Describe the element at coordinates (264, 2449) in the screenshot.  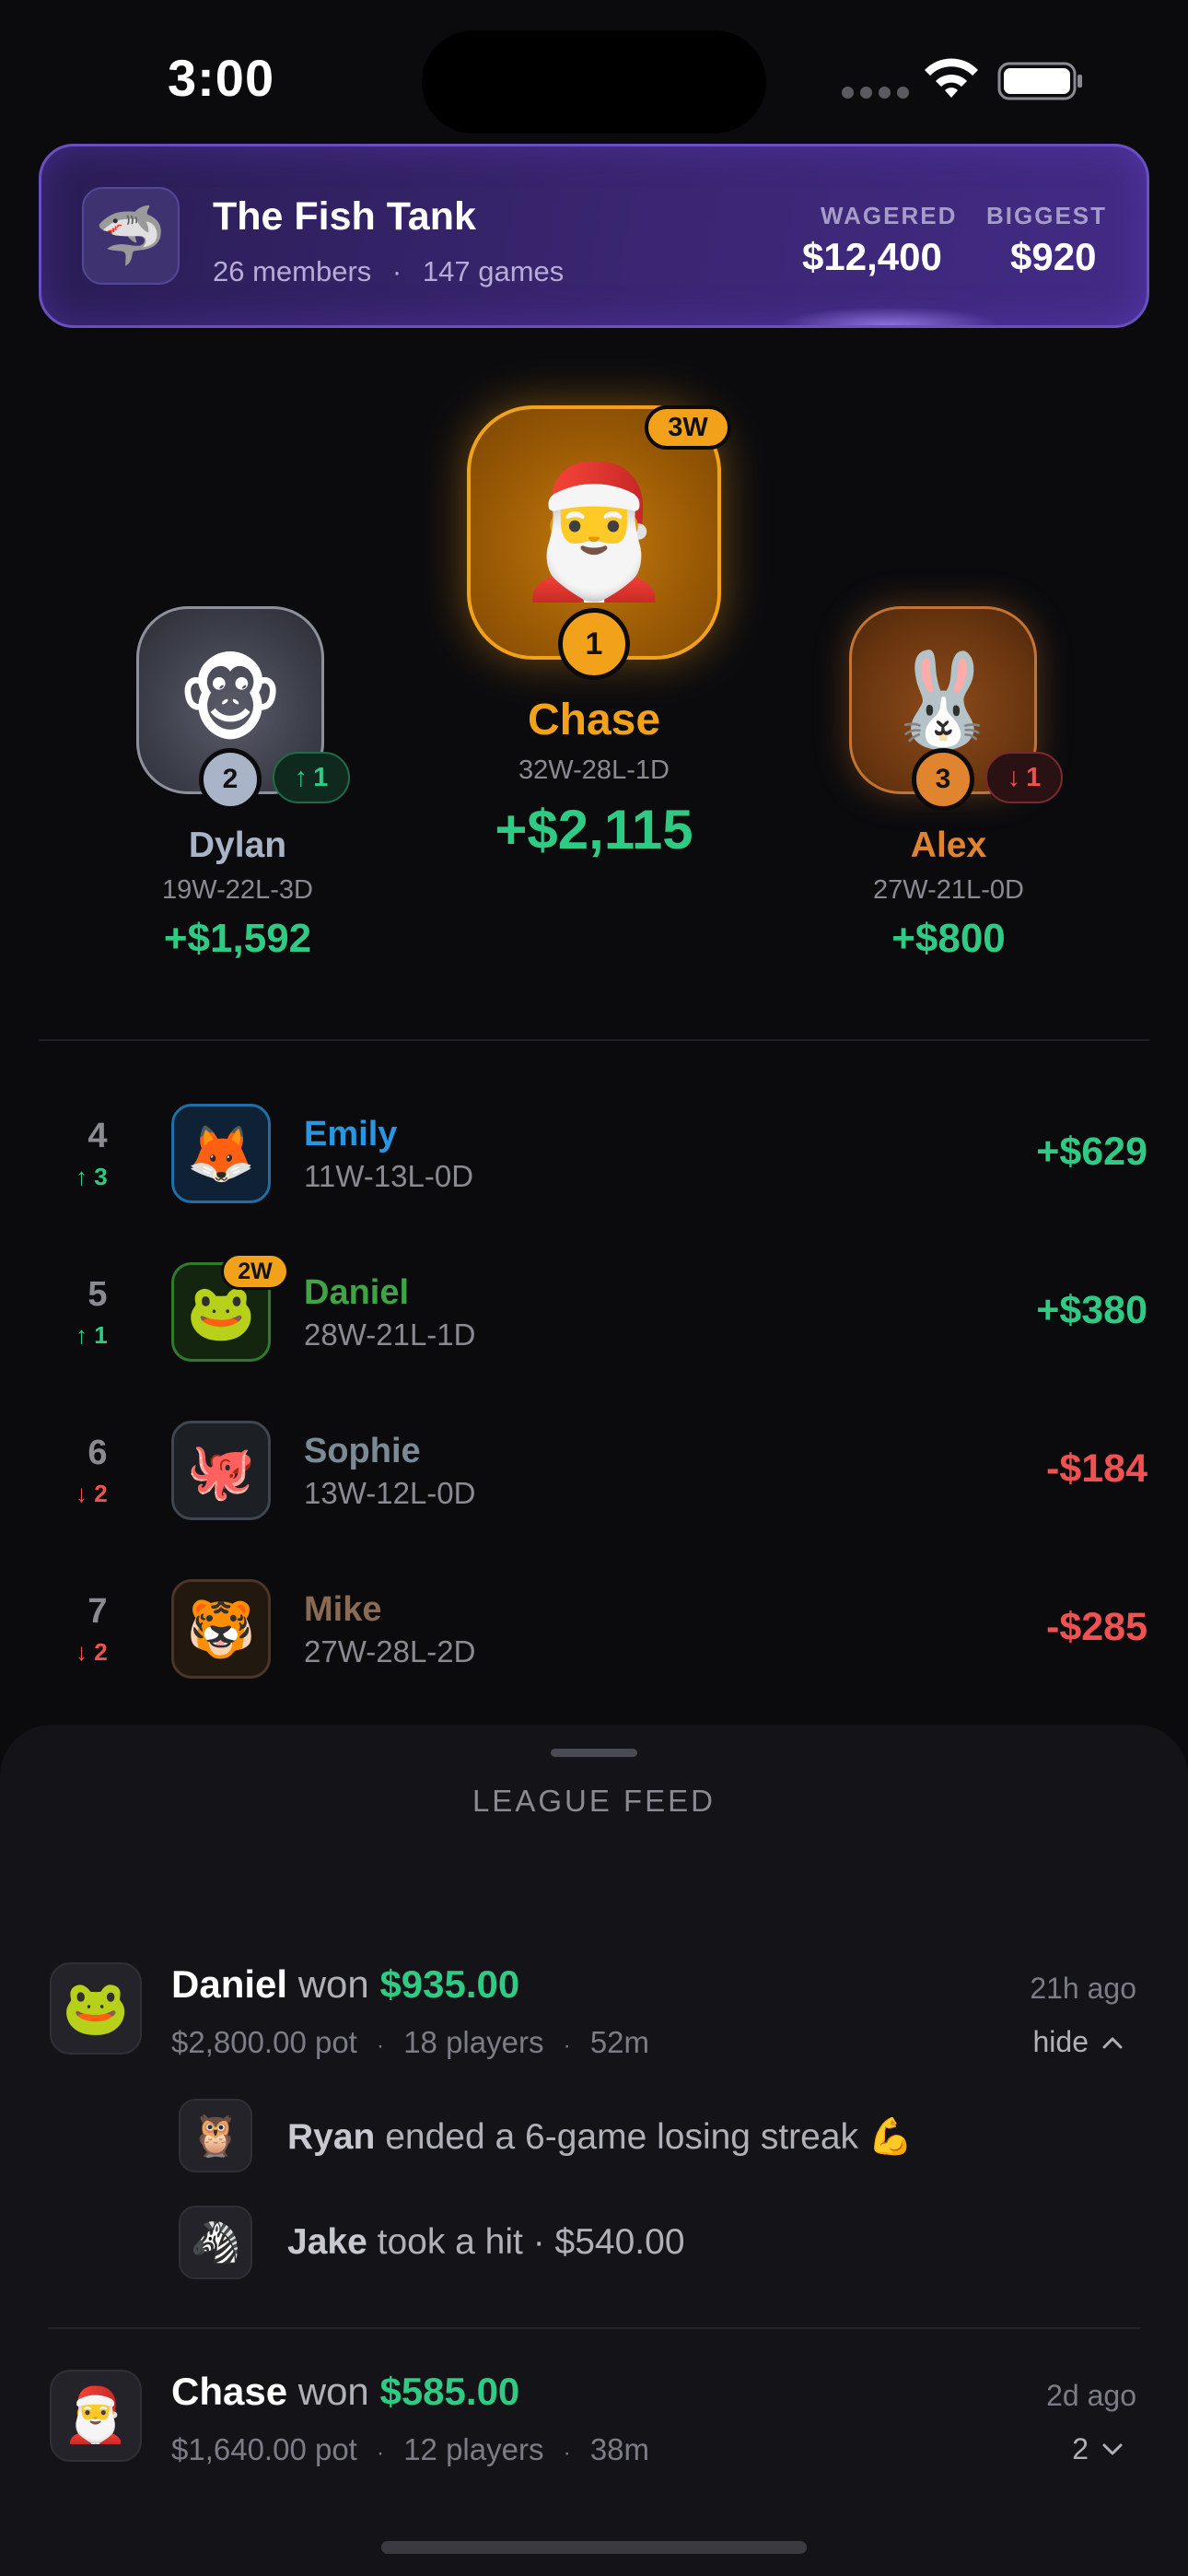
I see `pot-size: $1,640.00 pot` at that location.